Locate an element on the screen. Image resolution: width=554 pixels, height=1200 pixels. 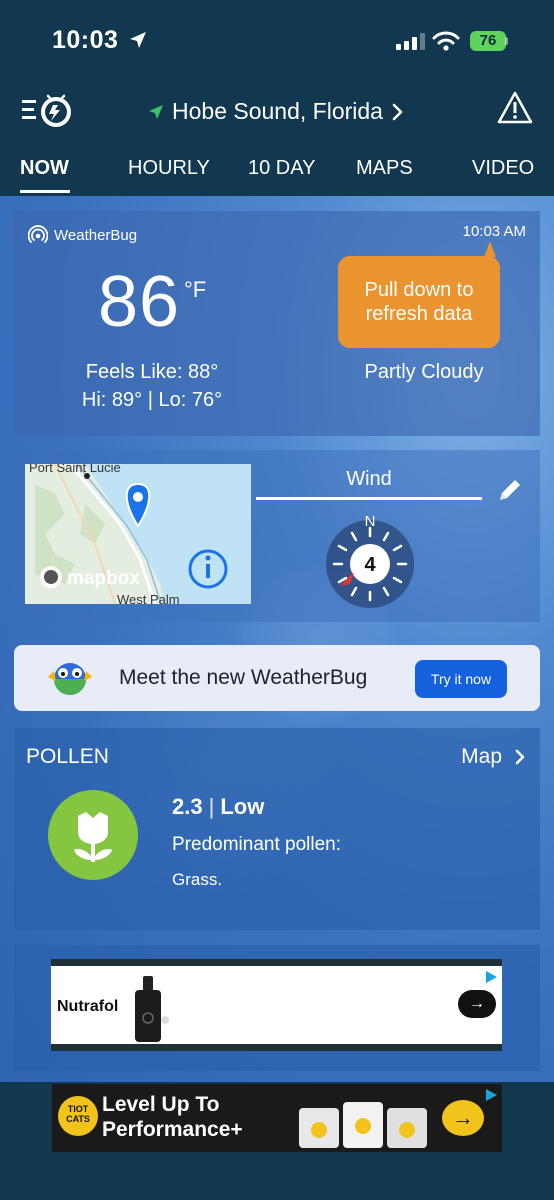
feels-like: Feels Like: 88° is located at coordinates (152, 372).